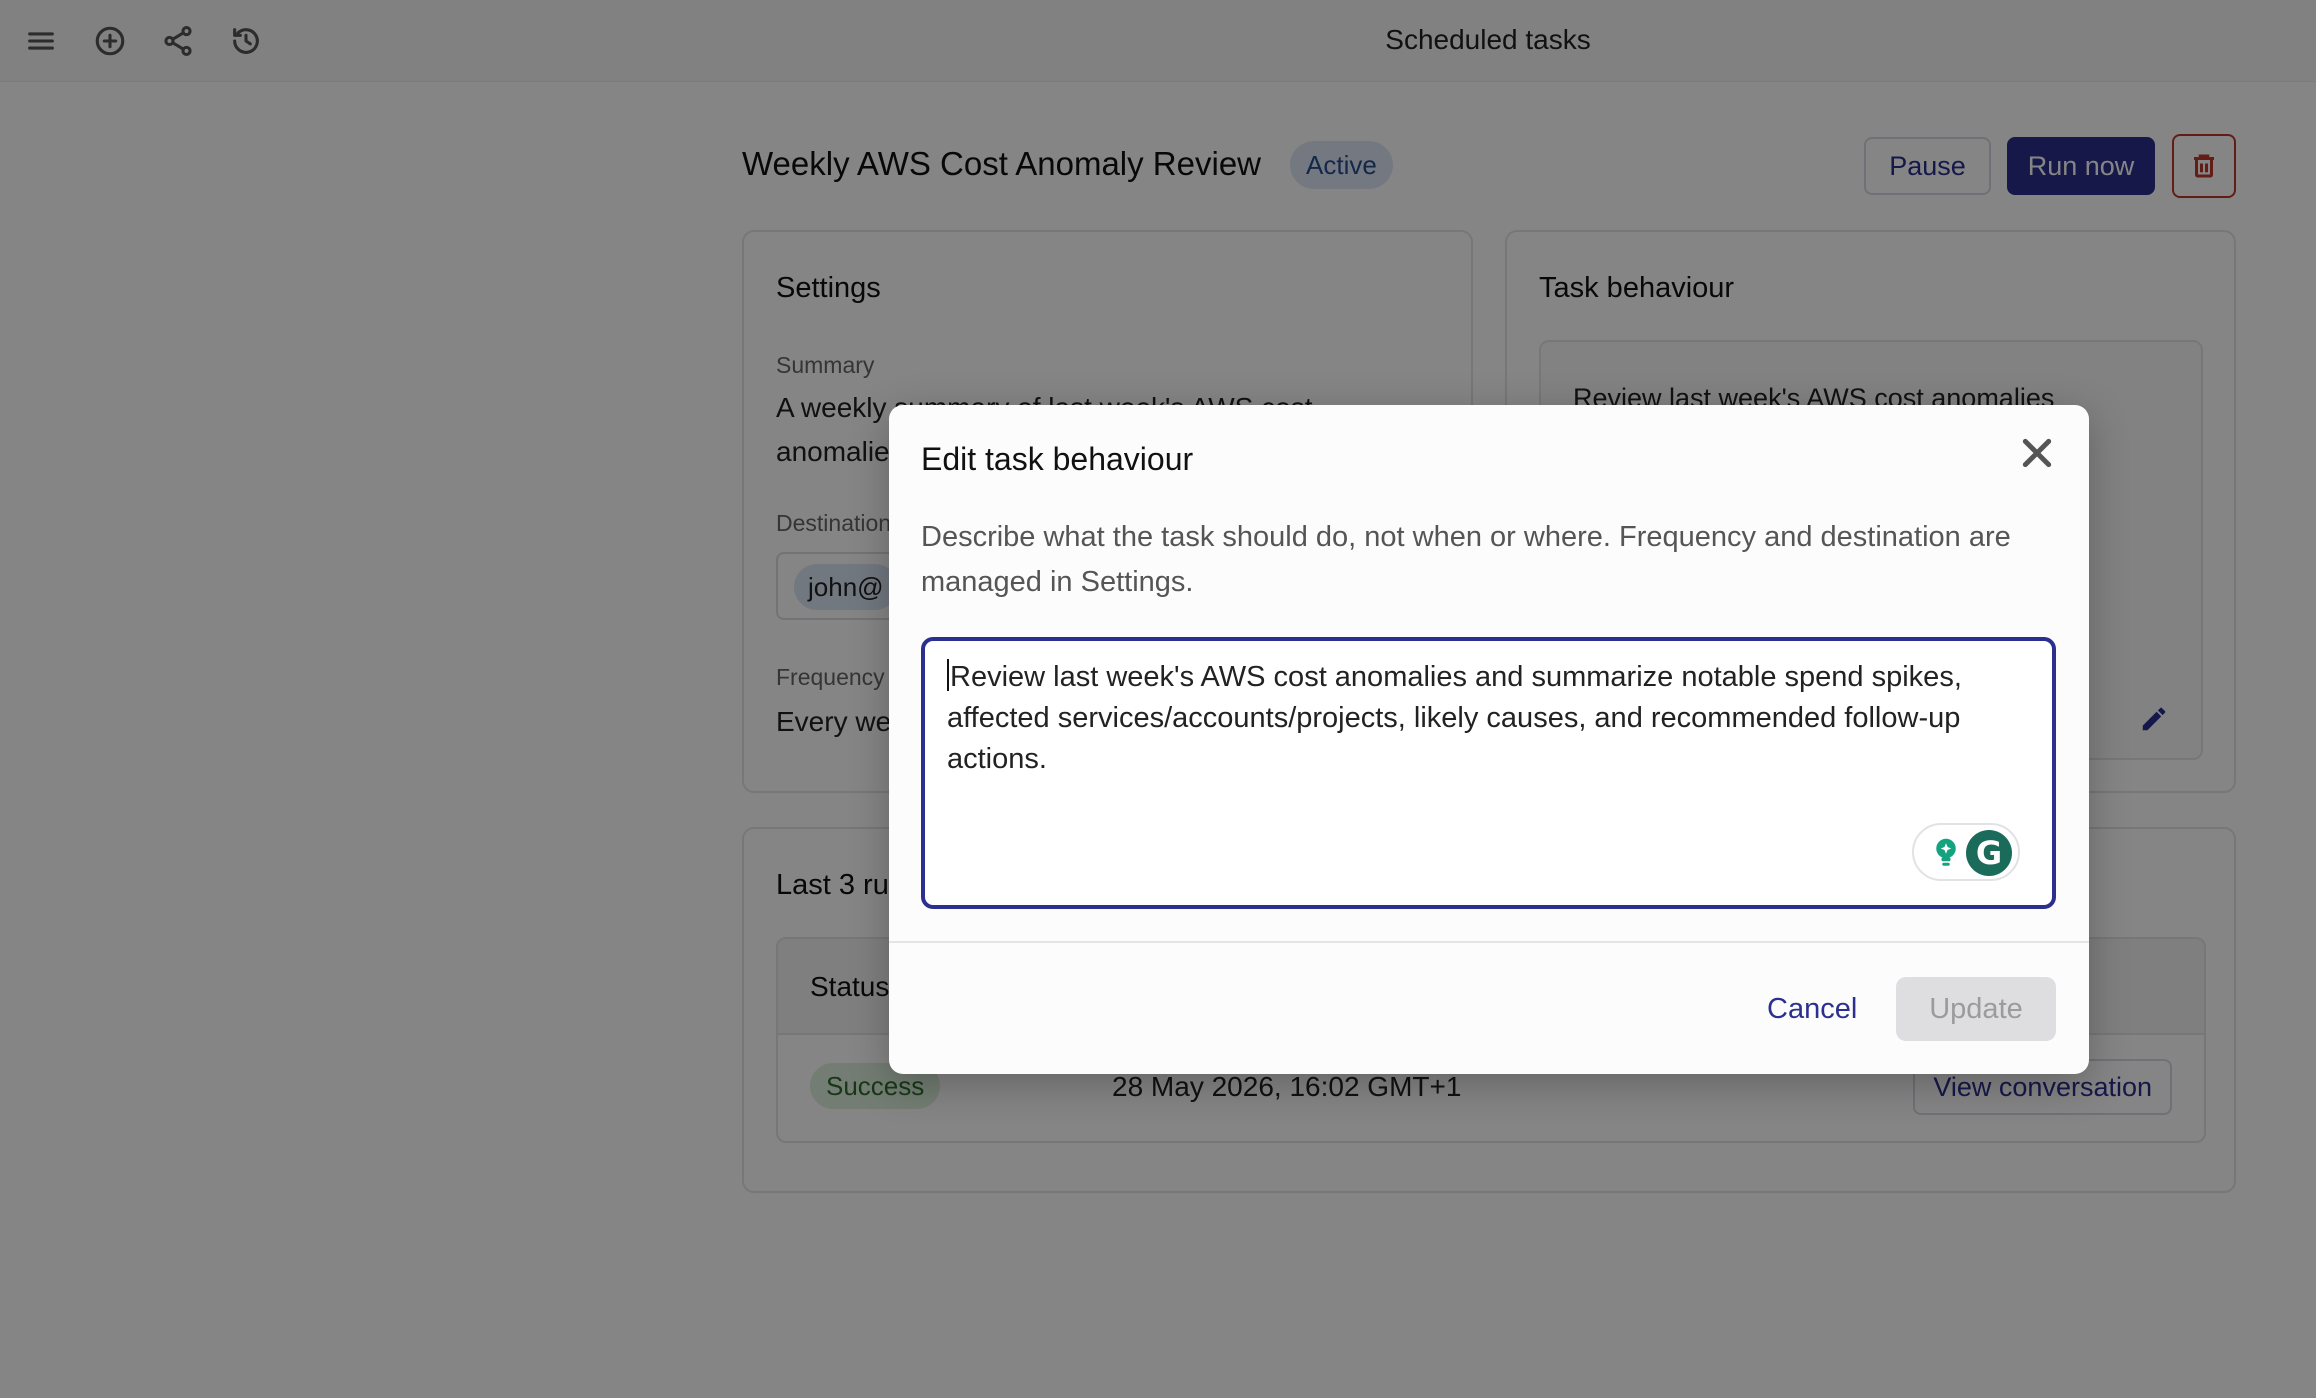 The width and height of the screenshot is (2316, 1398). Describe the element at coordinates (1057, 459) in the screenshot. I see `dialog-title: Edit task behaviour` at that location.